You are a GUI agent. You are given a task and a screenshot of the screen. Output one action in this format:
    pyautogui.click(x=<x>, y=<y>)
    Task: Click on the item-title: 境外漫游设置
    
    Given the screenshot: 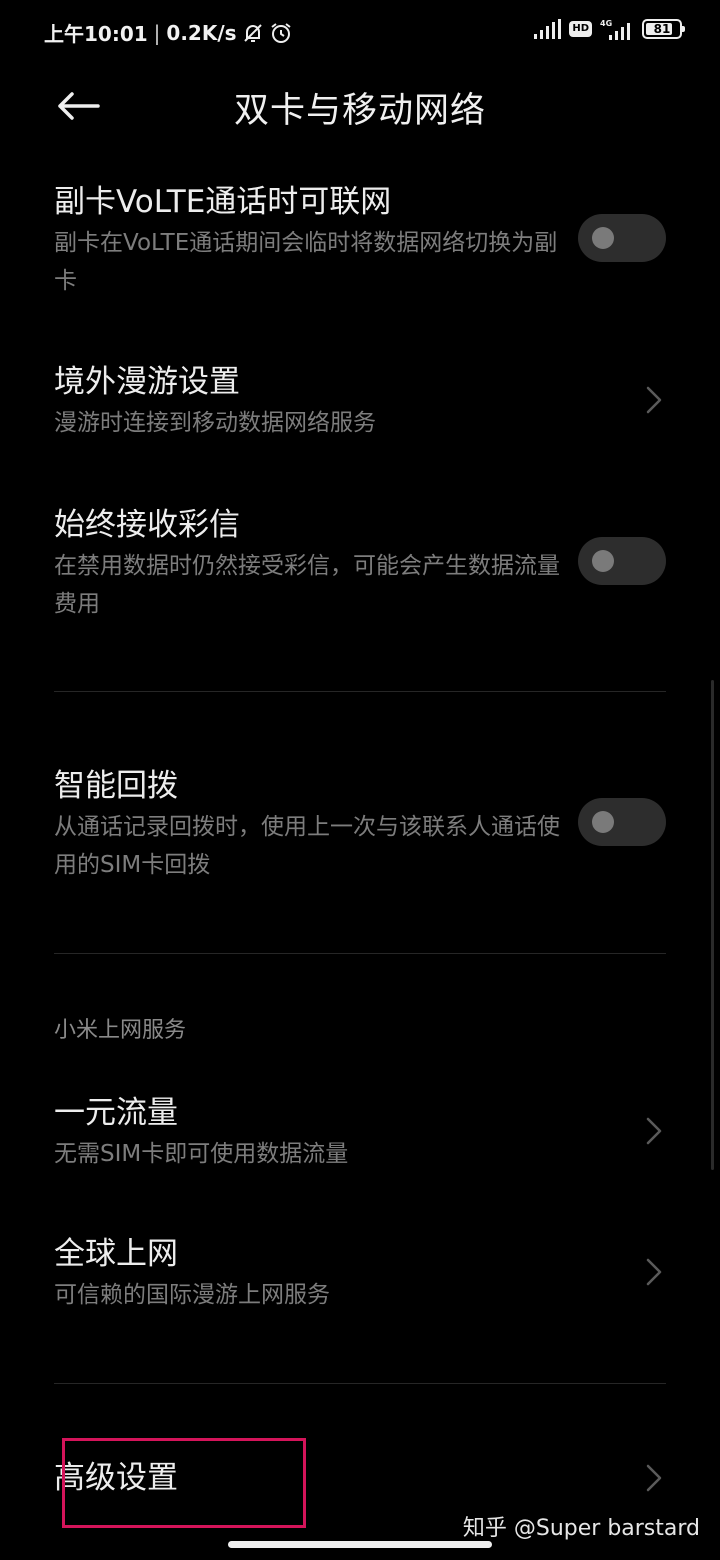 What is the action you would take?
    pyautogui.click(x=147, y=382)
    